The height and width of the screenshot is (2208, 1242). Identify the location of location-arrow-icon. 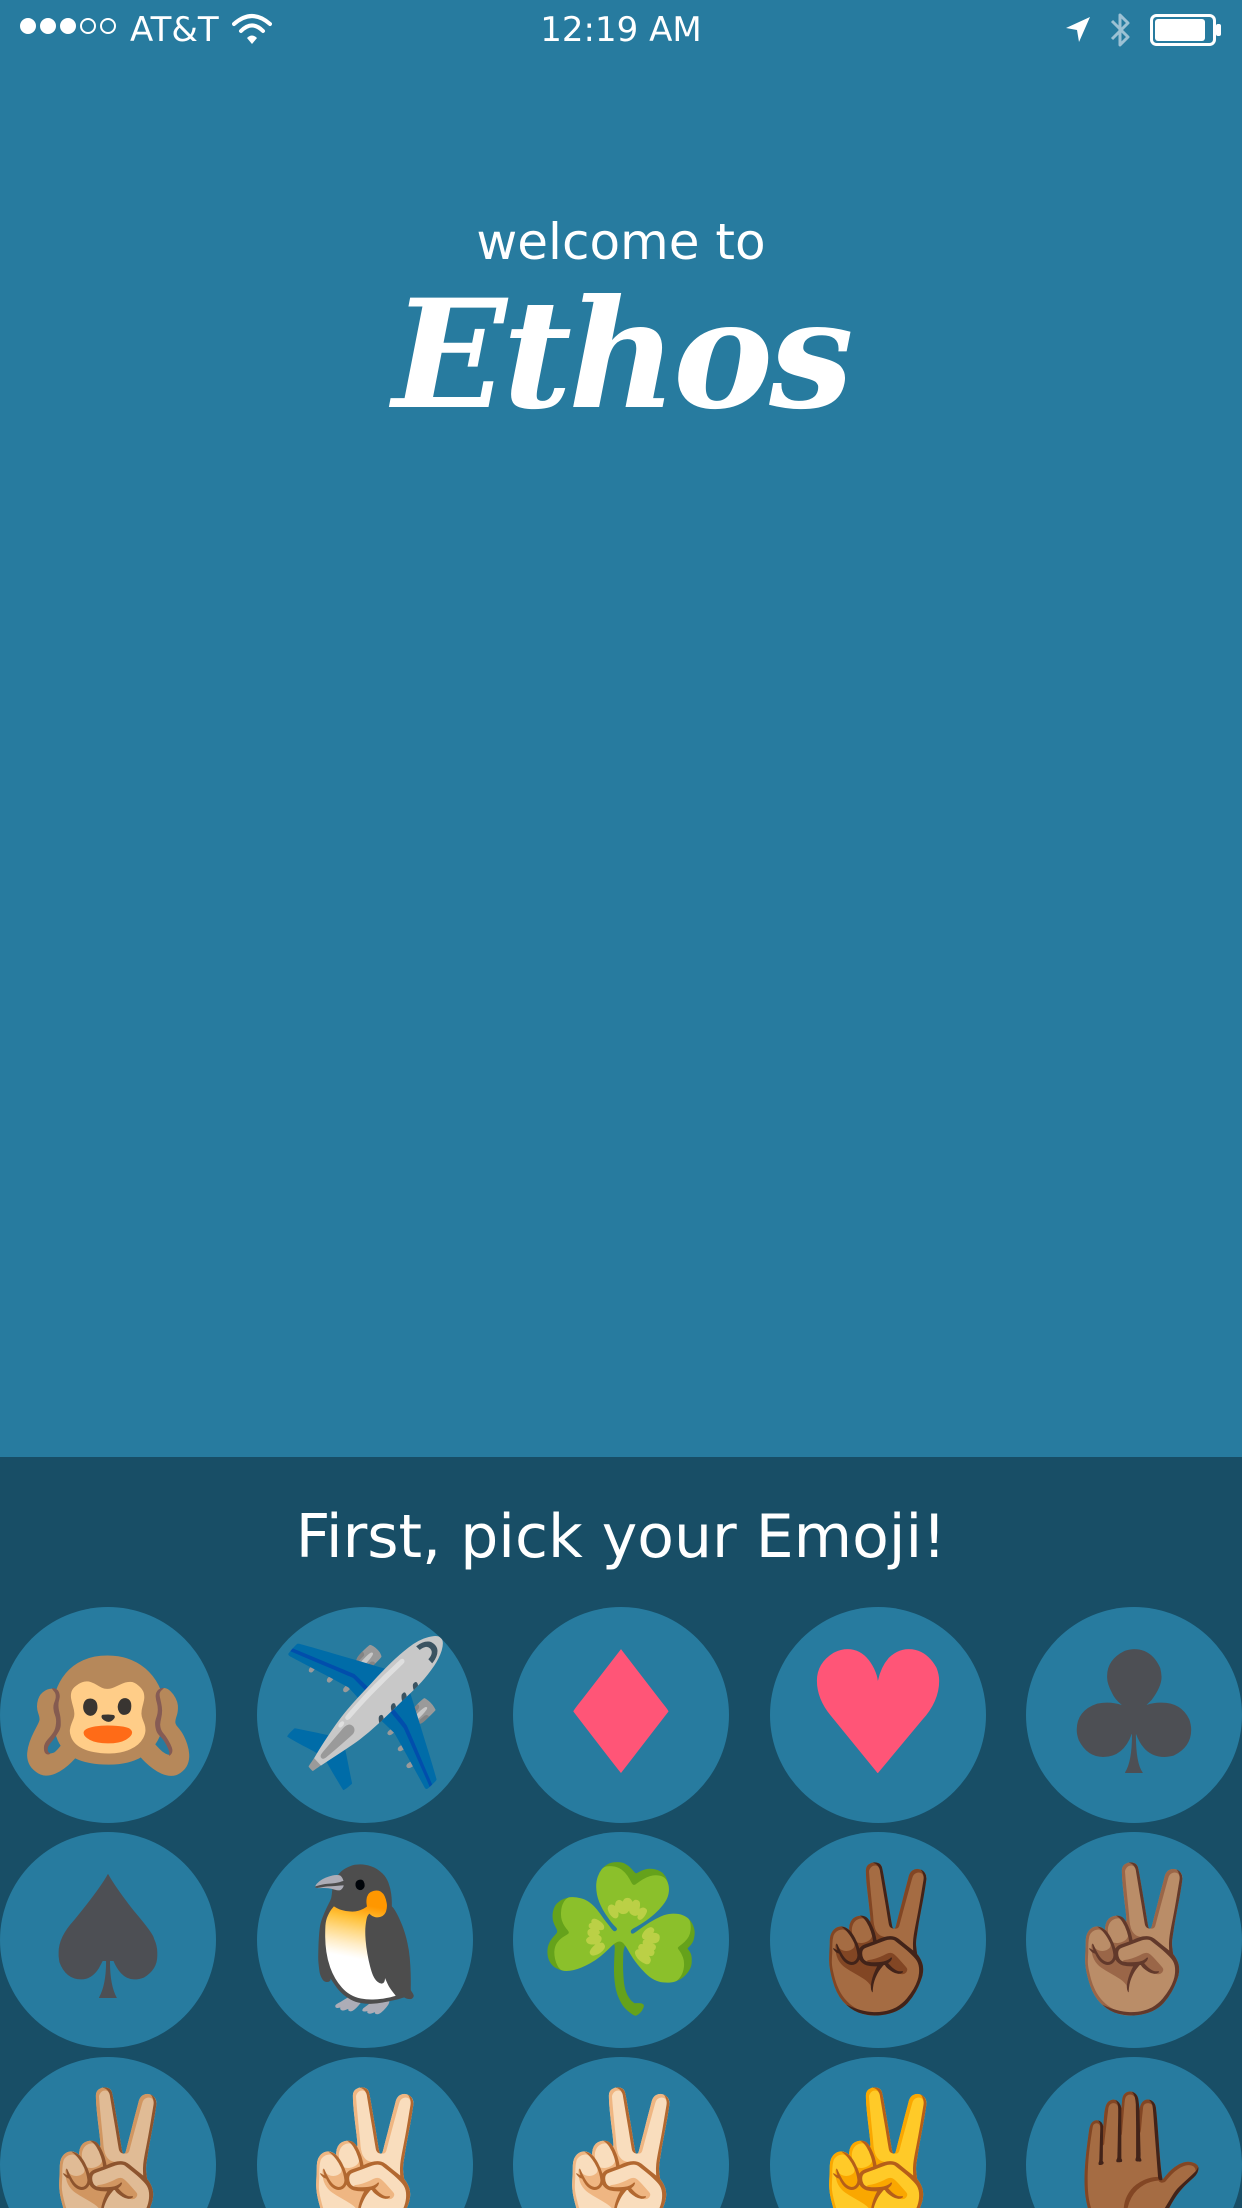
(1078, 29).